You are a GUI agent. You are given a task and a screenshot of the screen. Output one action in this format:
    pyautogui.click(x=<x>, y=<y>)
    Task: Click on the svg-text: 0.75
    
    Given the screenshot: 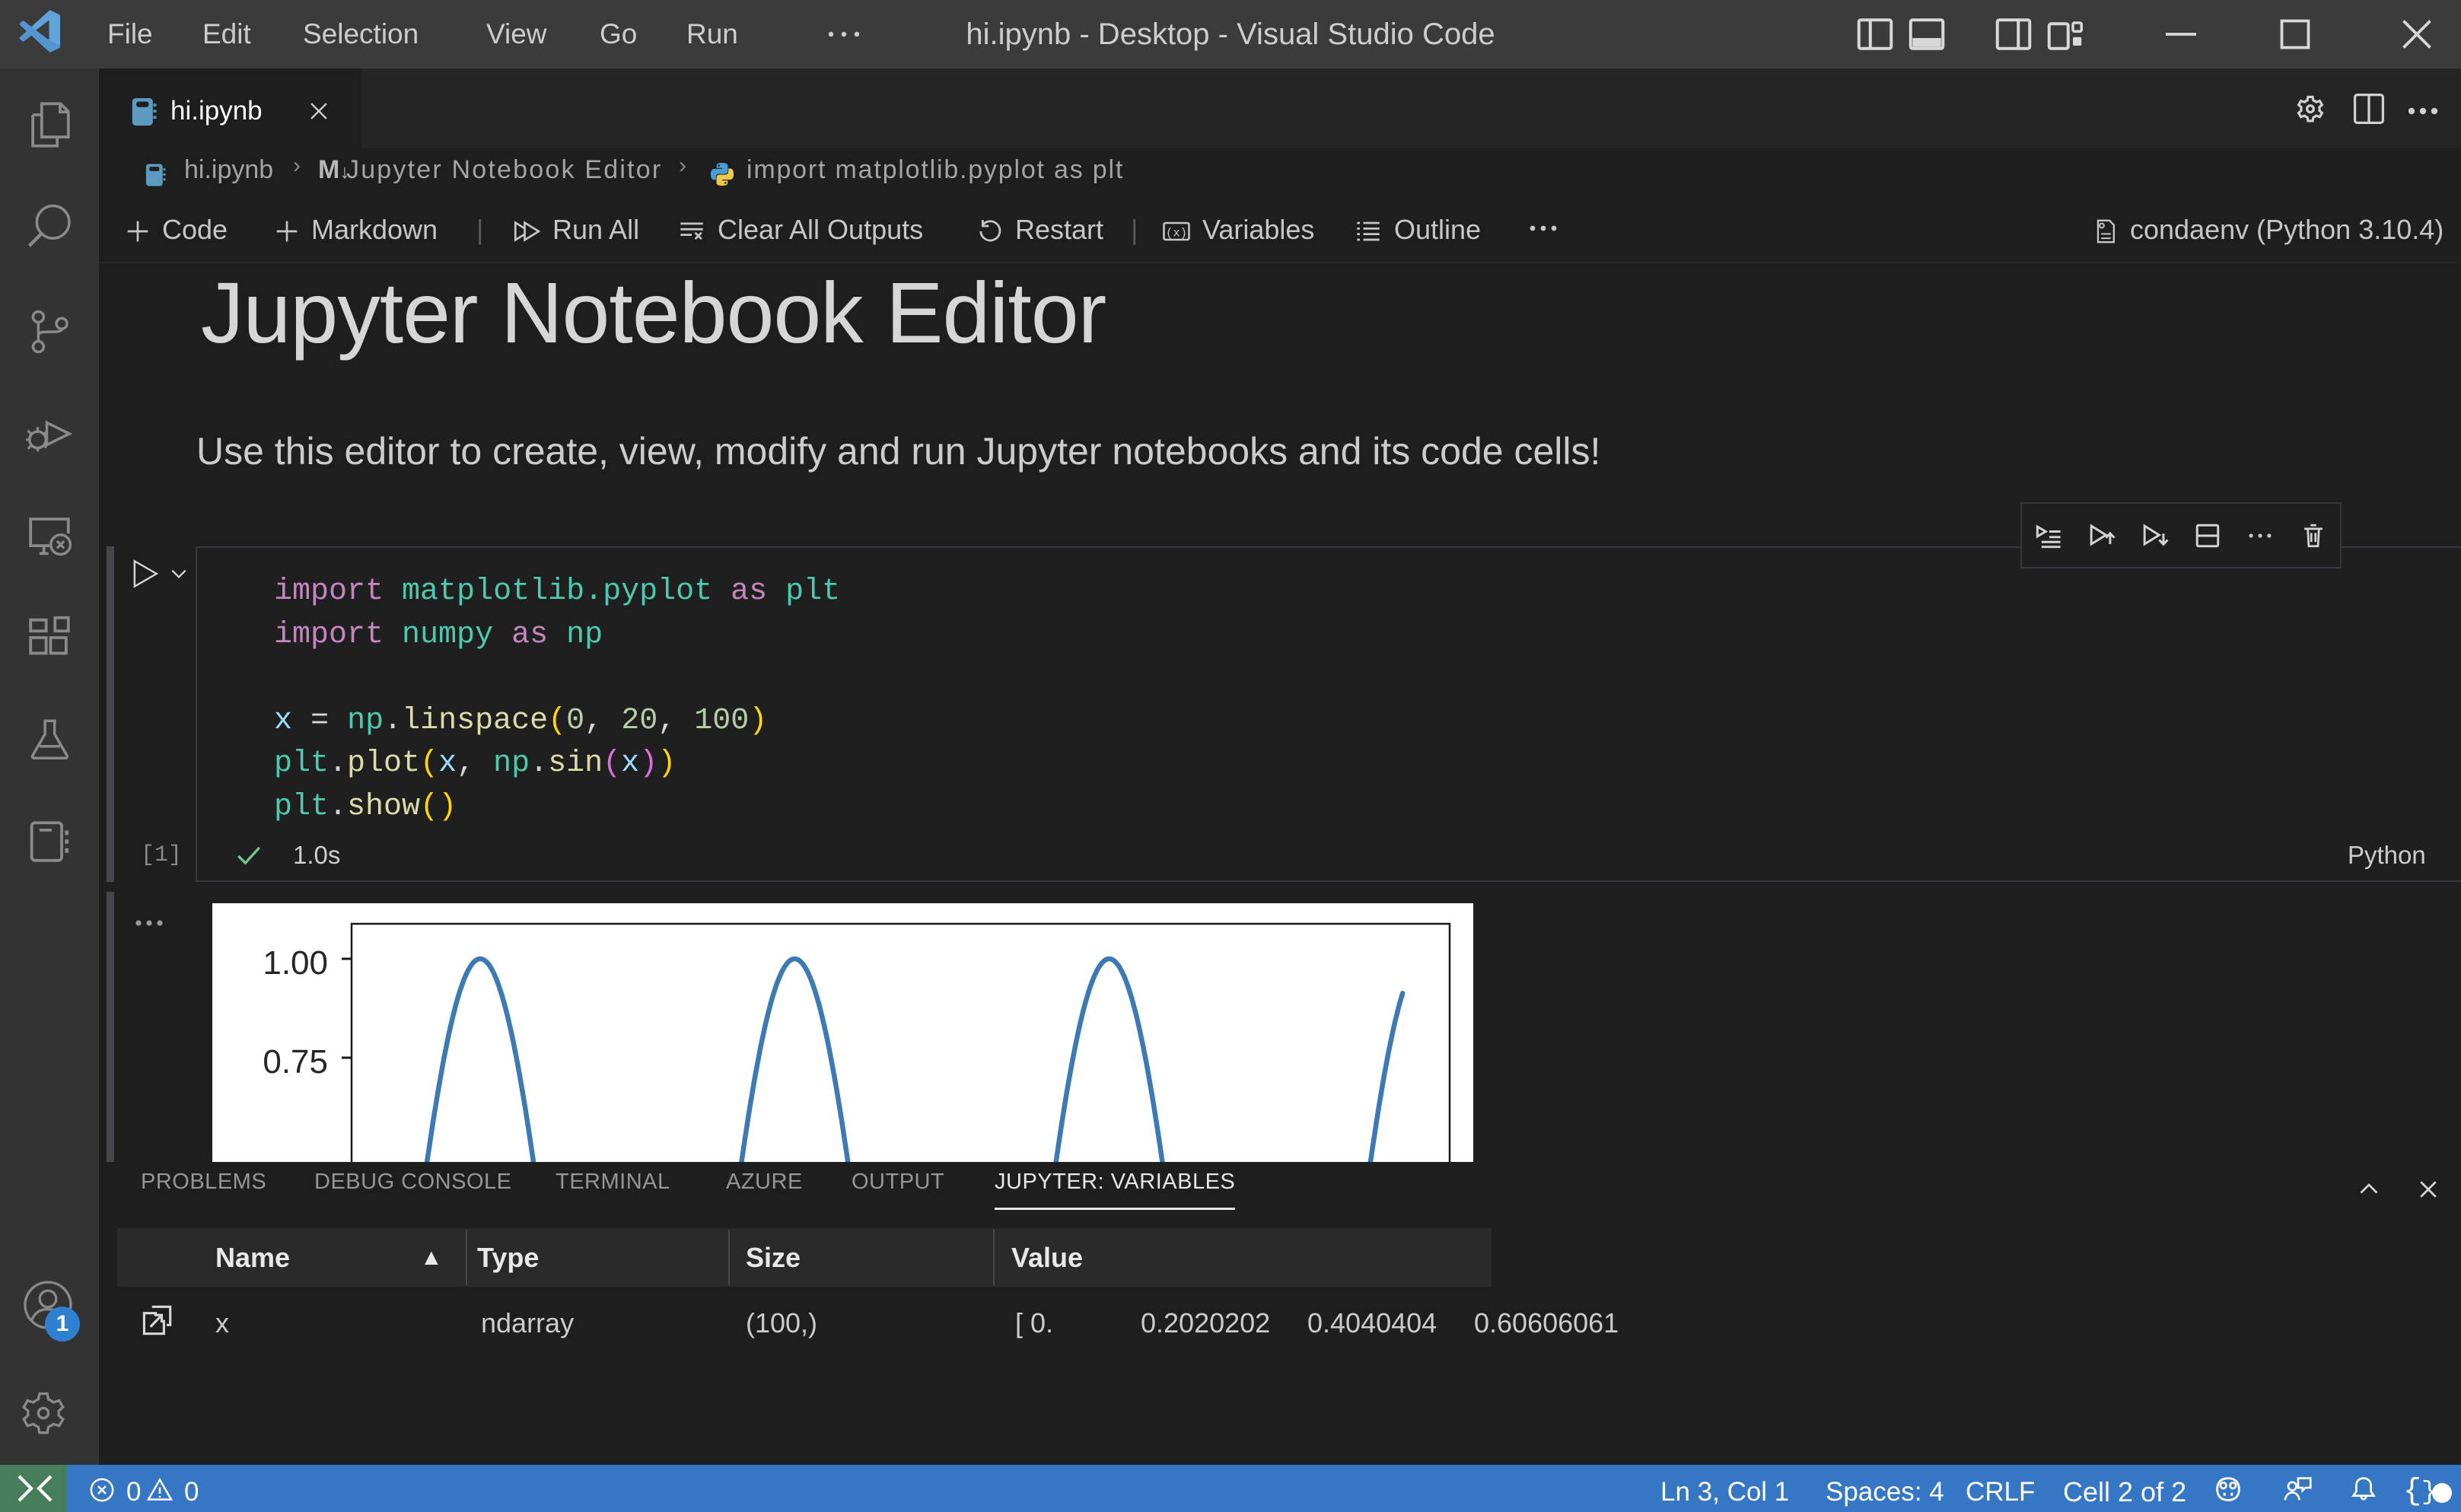 What is the action you would take?
    pyautogui.click(x=295, y=1062)
    